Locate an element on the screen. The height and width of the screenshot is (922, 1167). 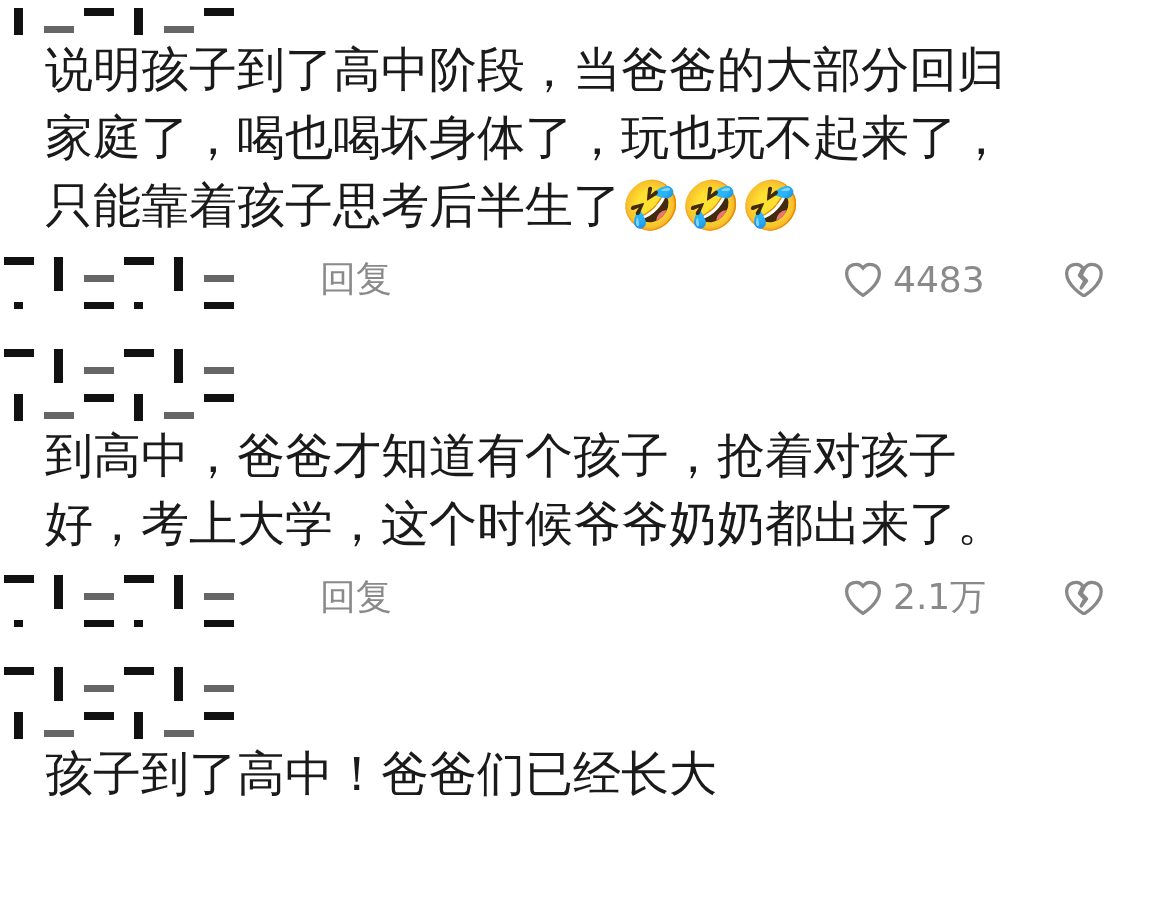
comment-text: 孩子到了高中！爸爸们已经长大 is located at coordinates (381, 773).